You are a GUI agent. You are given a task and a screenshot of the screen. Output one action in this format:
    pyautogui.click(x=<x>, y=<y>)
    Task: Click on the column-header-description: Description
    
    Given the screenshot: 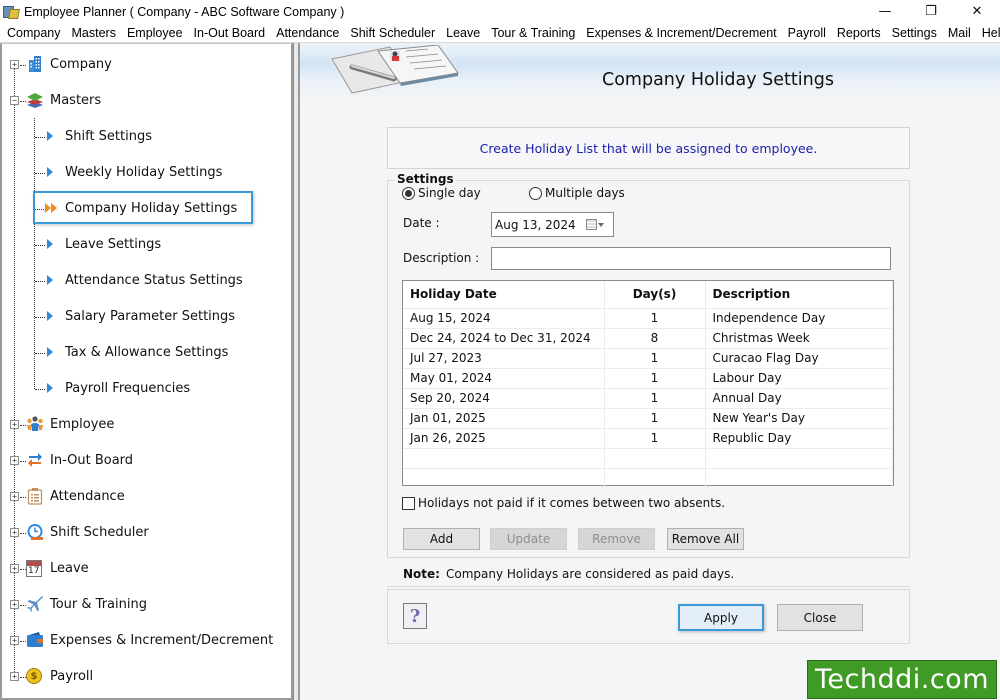 What is the action you would take?
    pyautogui.click(x=799, y=294)
    